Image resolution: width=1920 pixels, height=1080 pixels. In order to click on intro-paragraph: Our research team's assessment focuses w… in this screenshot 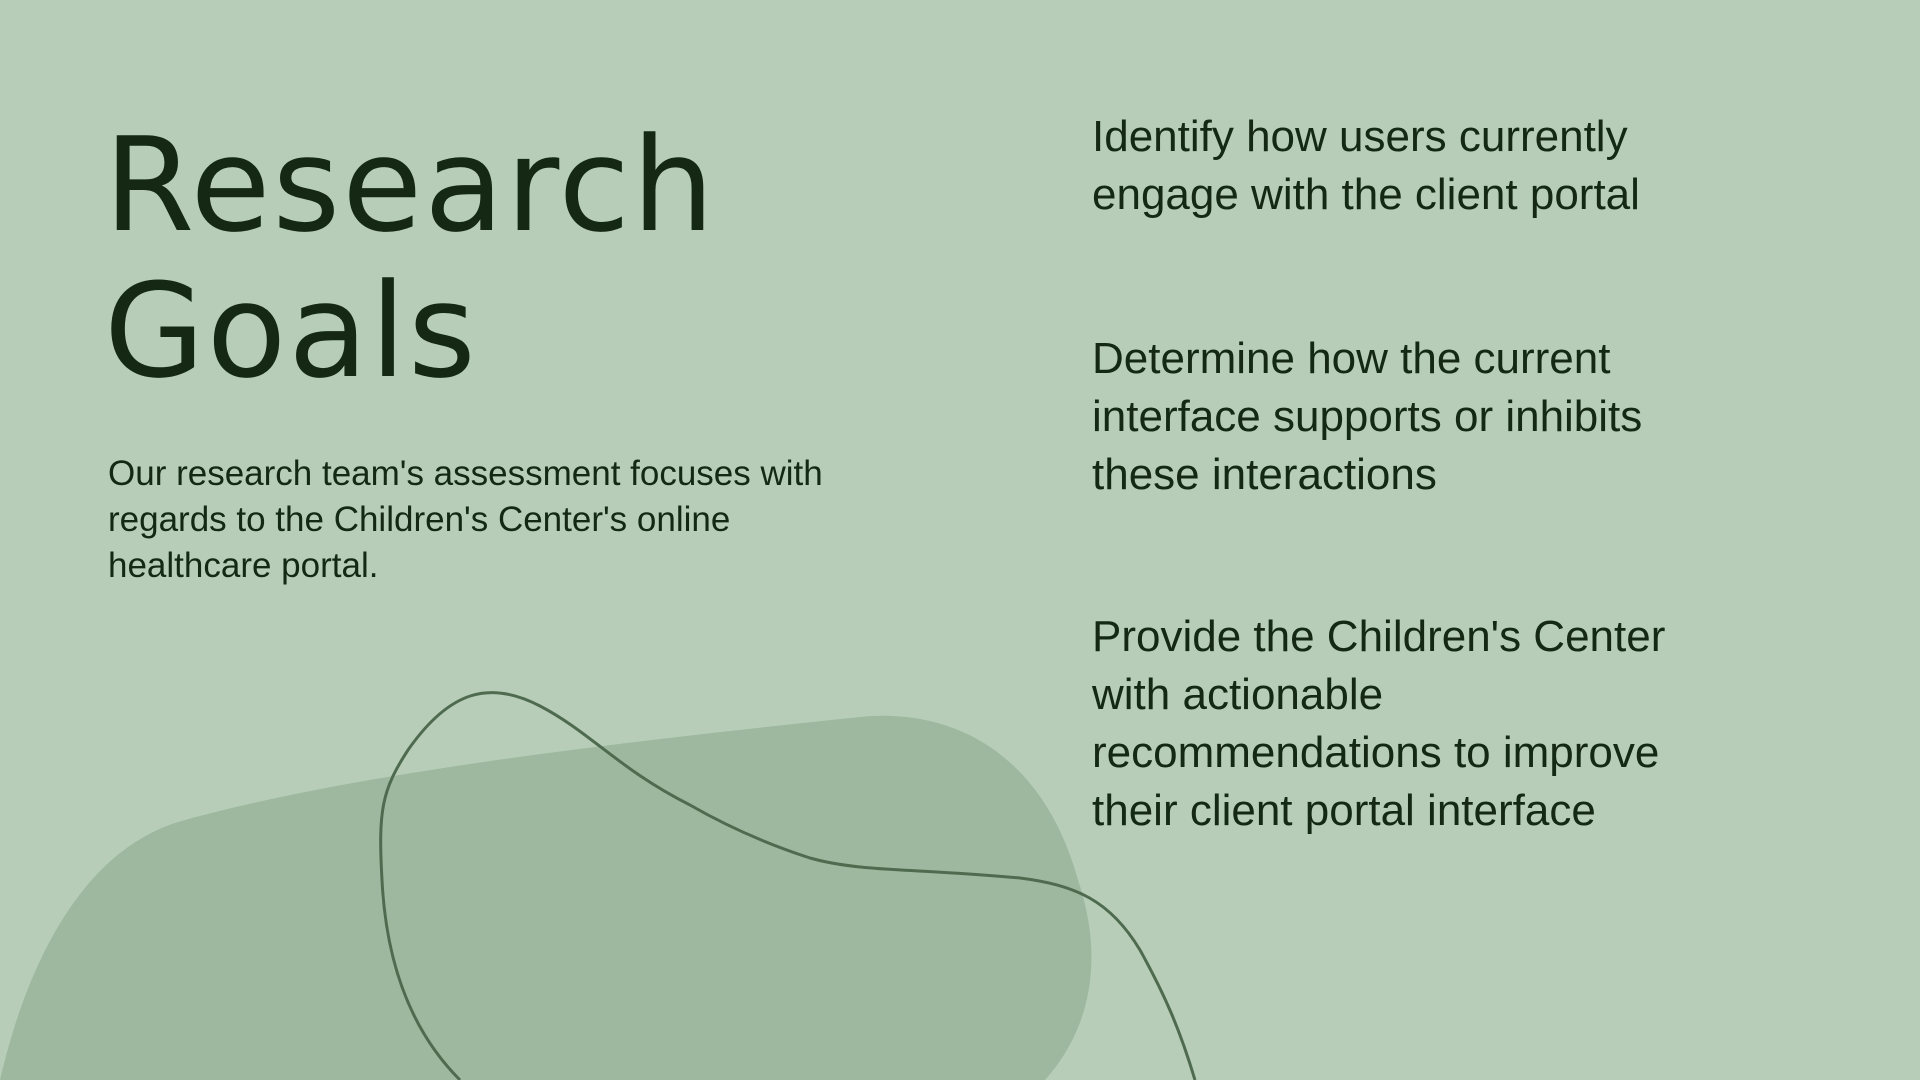, I will do `click(465, 519)`.